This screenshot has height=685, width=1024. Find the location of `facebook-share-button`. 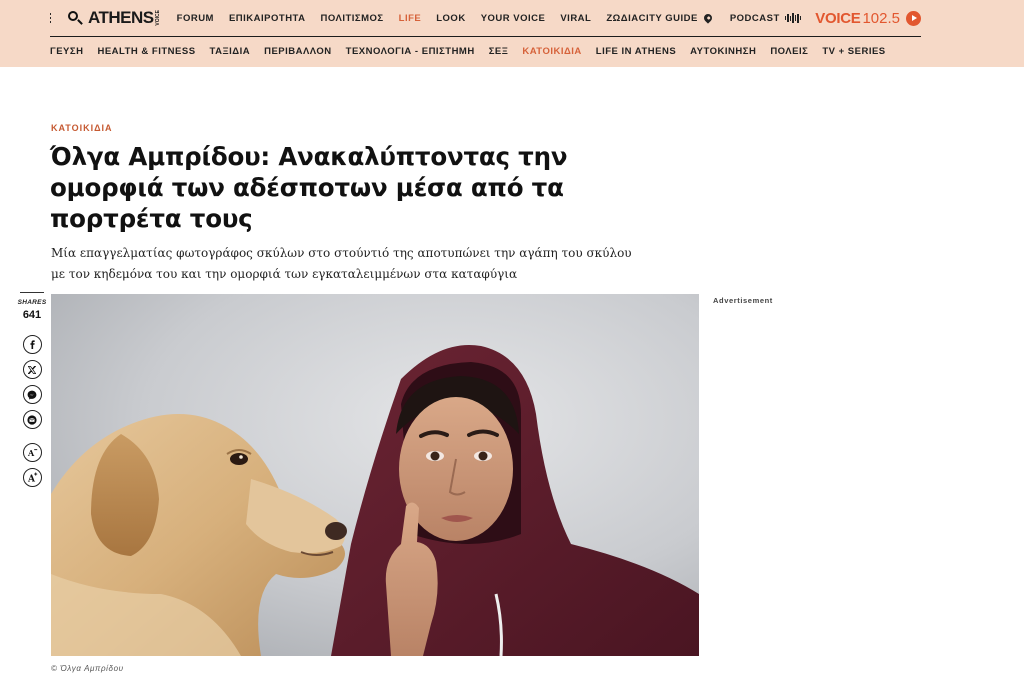

facebook-share-button is located at coordinates (32, 344).